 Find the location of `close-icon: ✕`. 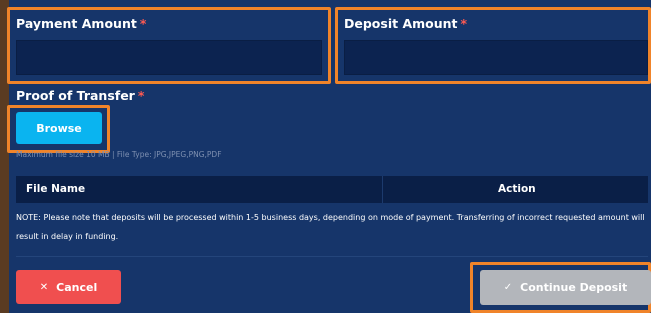

close-icon: ✕ is located at coordinates (44, 287).